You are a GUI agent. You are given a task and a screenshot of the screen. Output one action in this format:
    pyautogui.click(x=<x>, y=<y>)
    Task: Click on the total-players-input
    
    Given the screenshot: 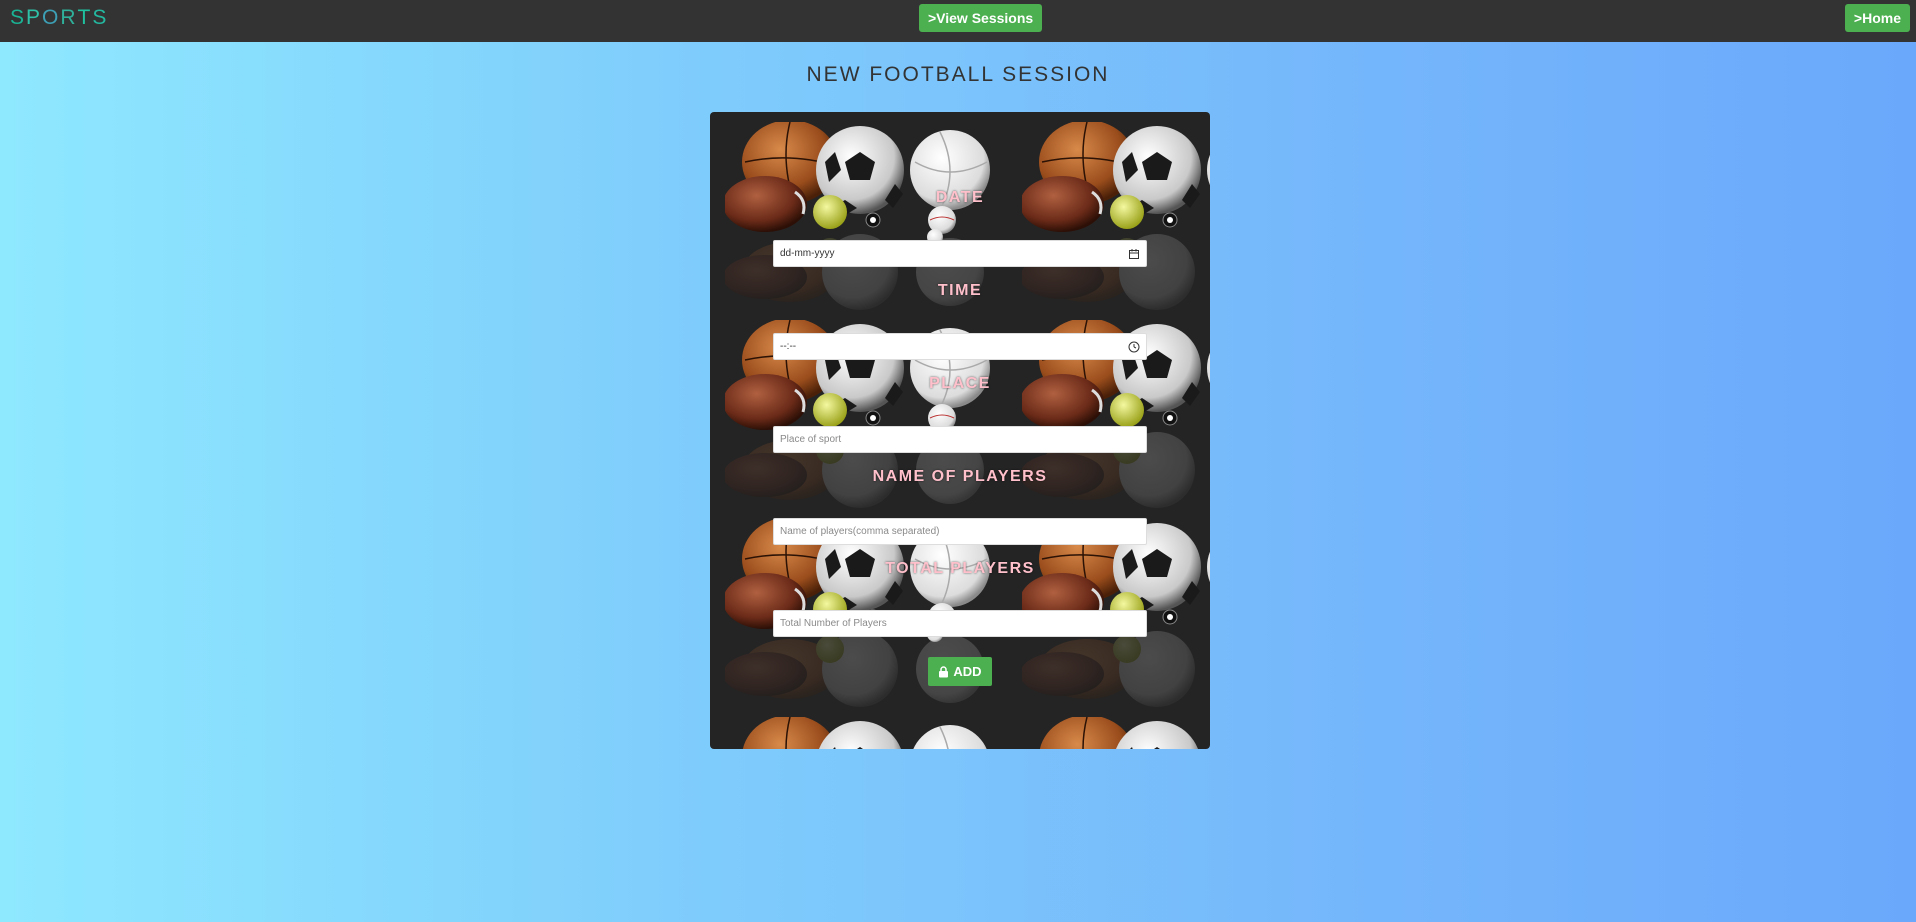 What is the action you would take?
    pyautogui.click(x=960, y=623)
    